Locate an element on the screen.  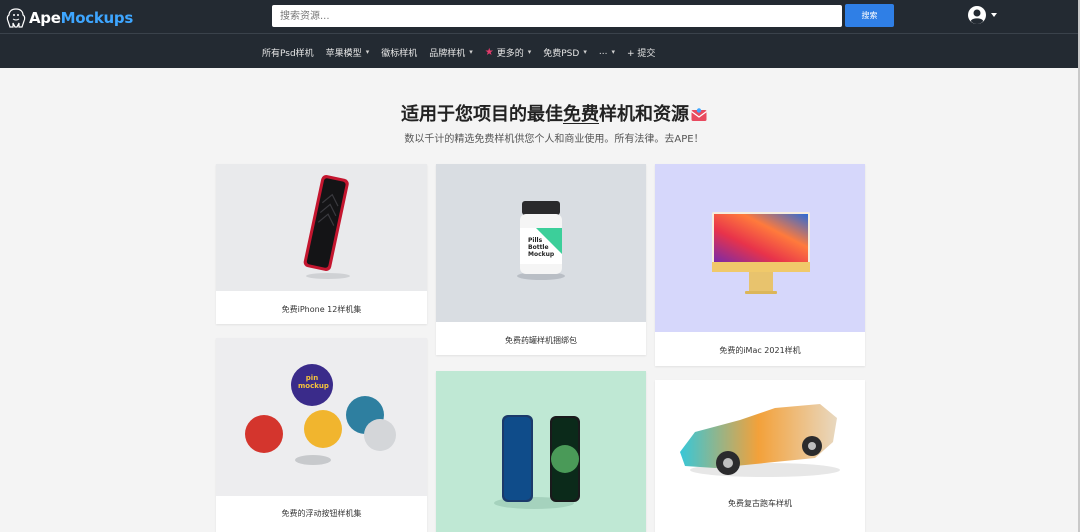
iphone-pair-mockup-image is located at coordinates (541, 451).